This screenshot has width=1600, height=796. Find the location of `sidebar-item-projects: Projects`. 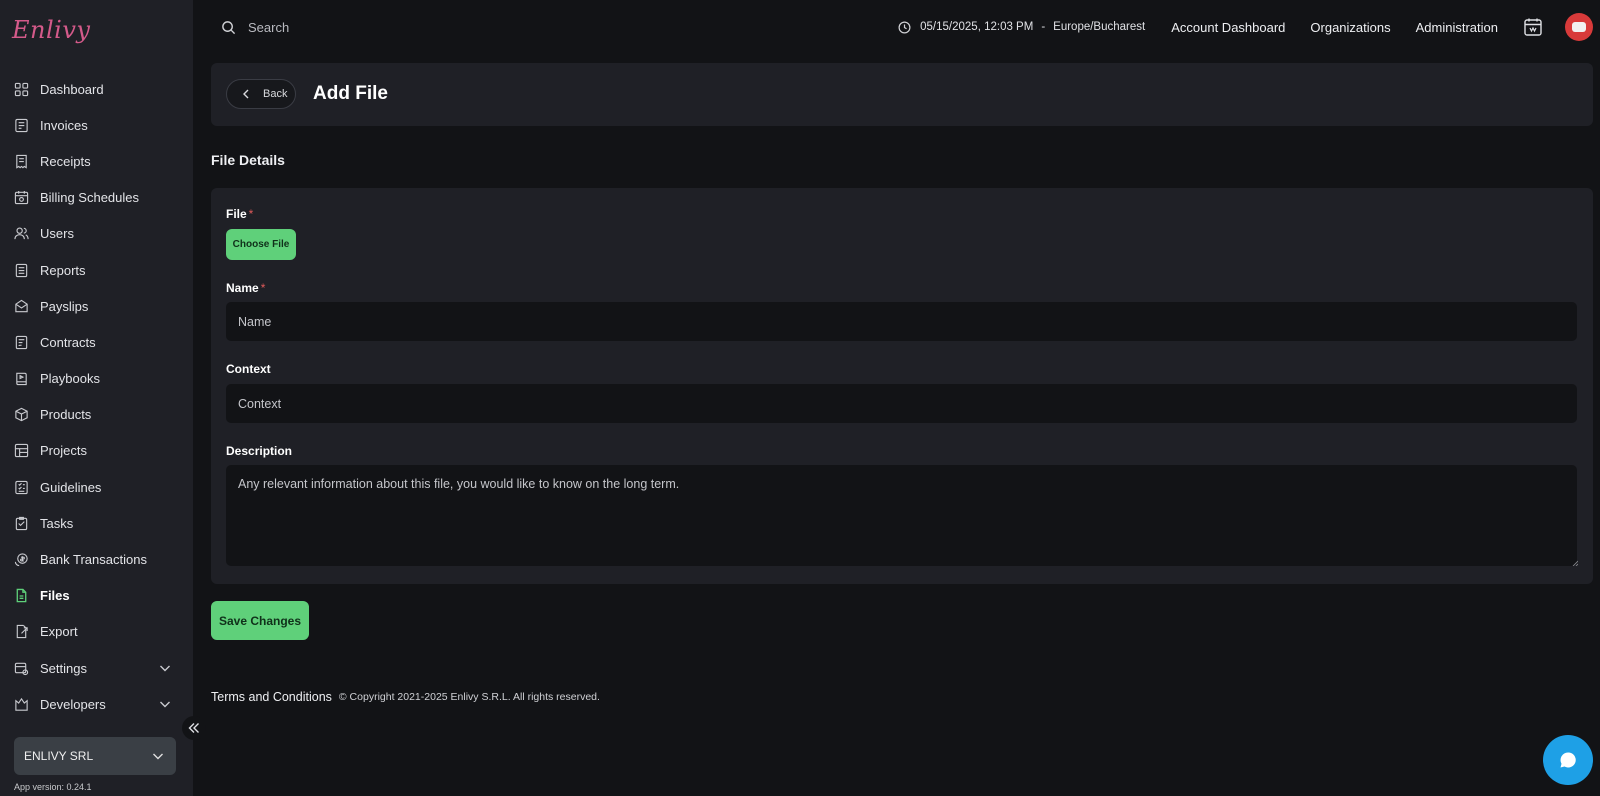

sidebar-item-projects: Projects is located at coordinates (96, 451).